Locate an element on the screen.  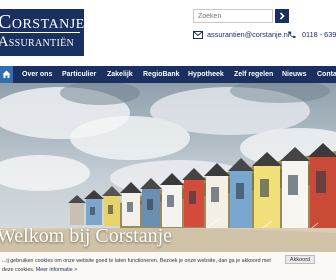
logo-divider is located at coordinates (40, 32).